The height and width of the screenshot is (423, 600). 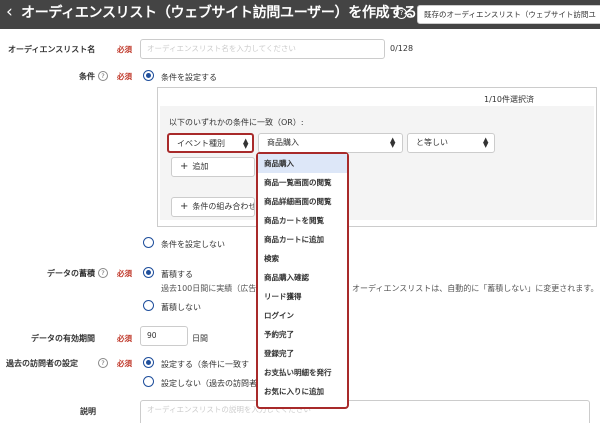 I want to click on accumulate-yes-radio, so click(x=148, y=272).